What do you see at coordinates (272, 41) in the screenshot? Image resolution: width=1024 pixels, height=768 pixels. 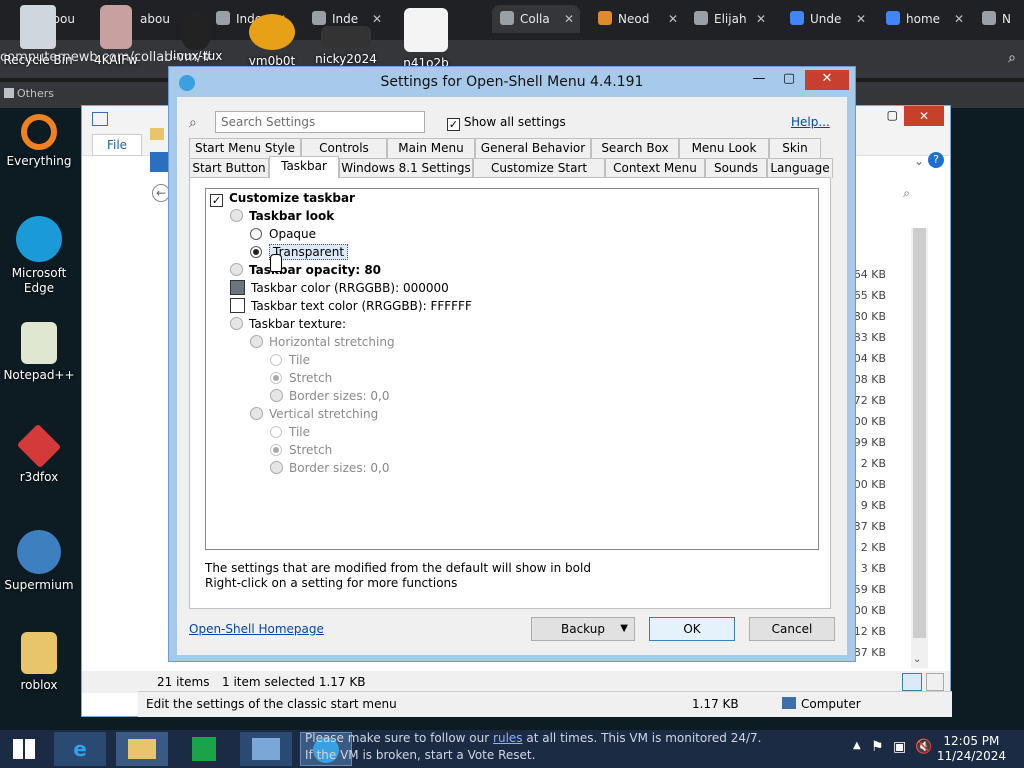 I see `desktop-icon-vm0b0t: vm0b0t` at bounding box center [272, 41].